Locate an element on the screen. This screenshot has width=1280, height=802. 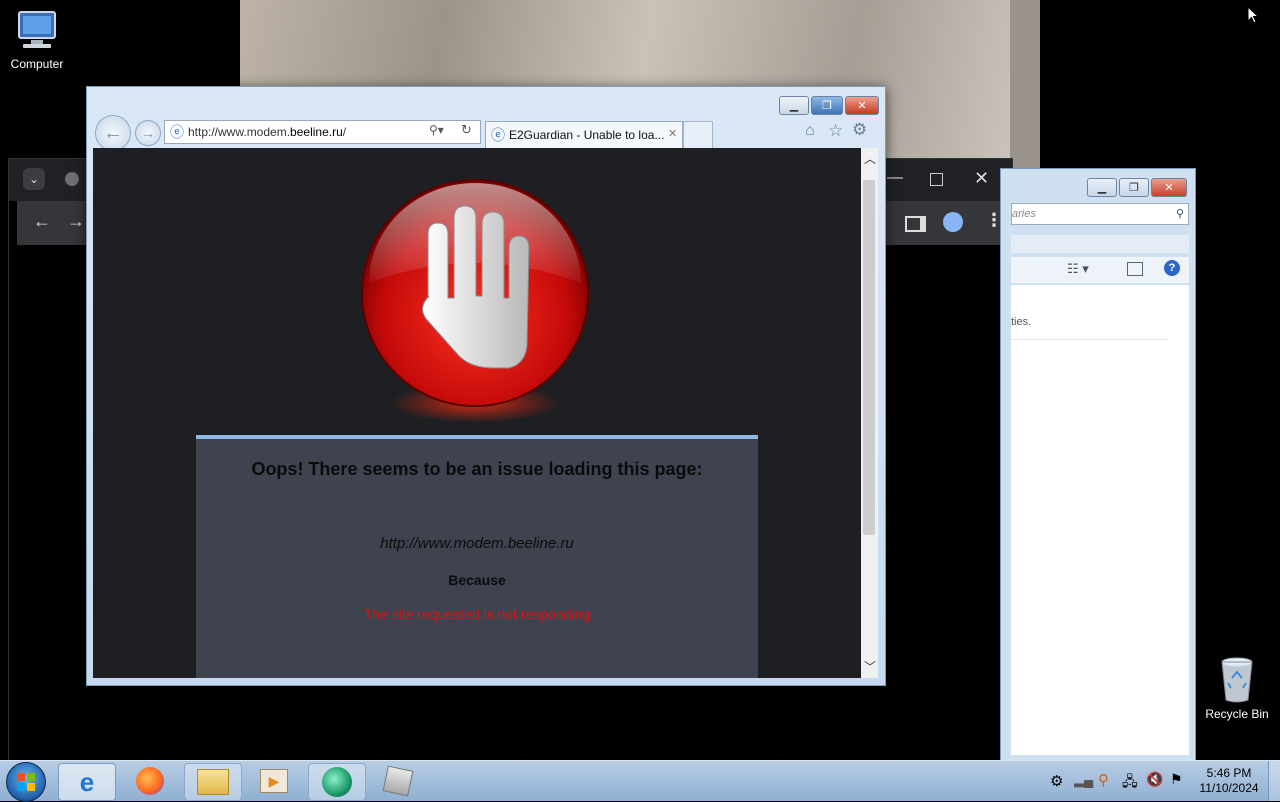
firefox-icon is located at coordinates (150, 781).